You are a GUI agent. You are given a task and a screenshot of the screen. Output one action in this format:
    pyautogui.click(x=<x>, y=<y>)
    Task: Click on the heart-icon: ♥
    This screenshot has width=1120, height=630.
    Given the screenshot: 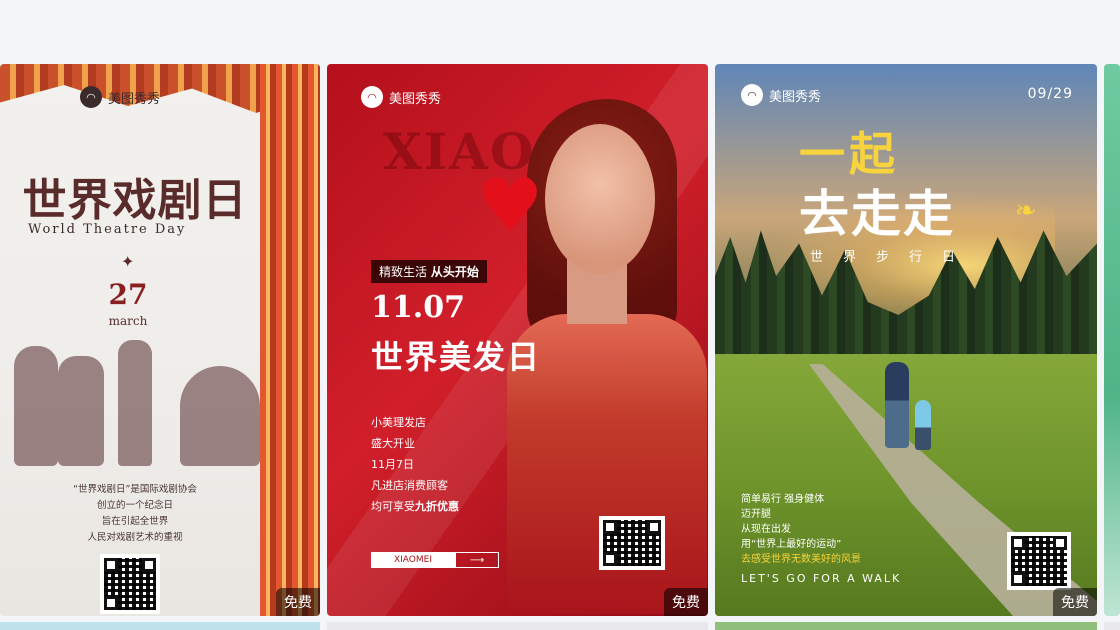 What is the action you would take?
    pyautogui.click(x=510, y=206)
    